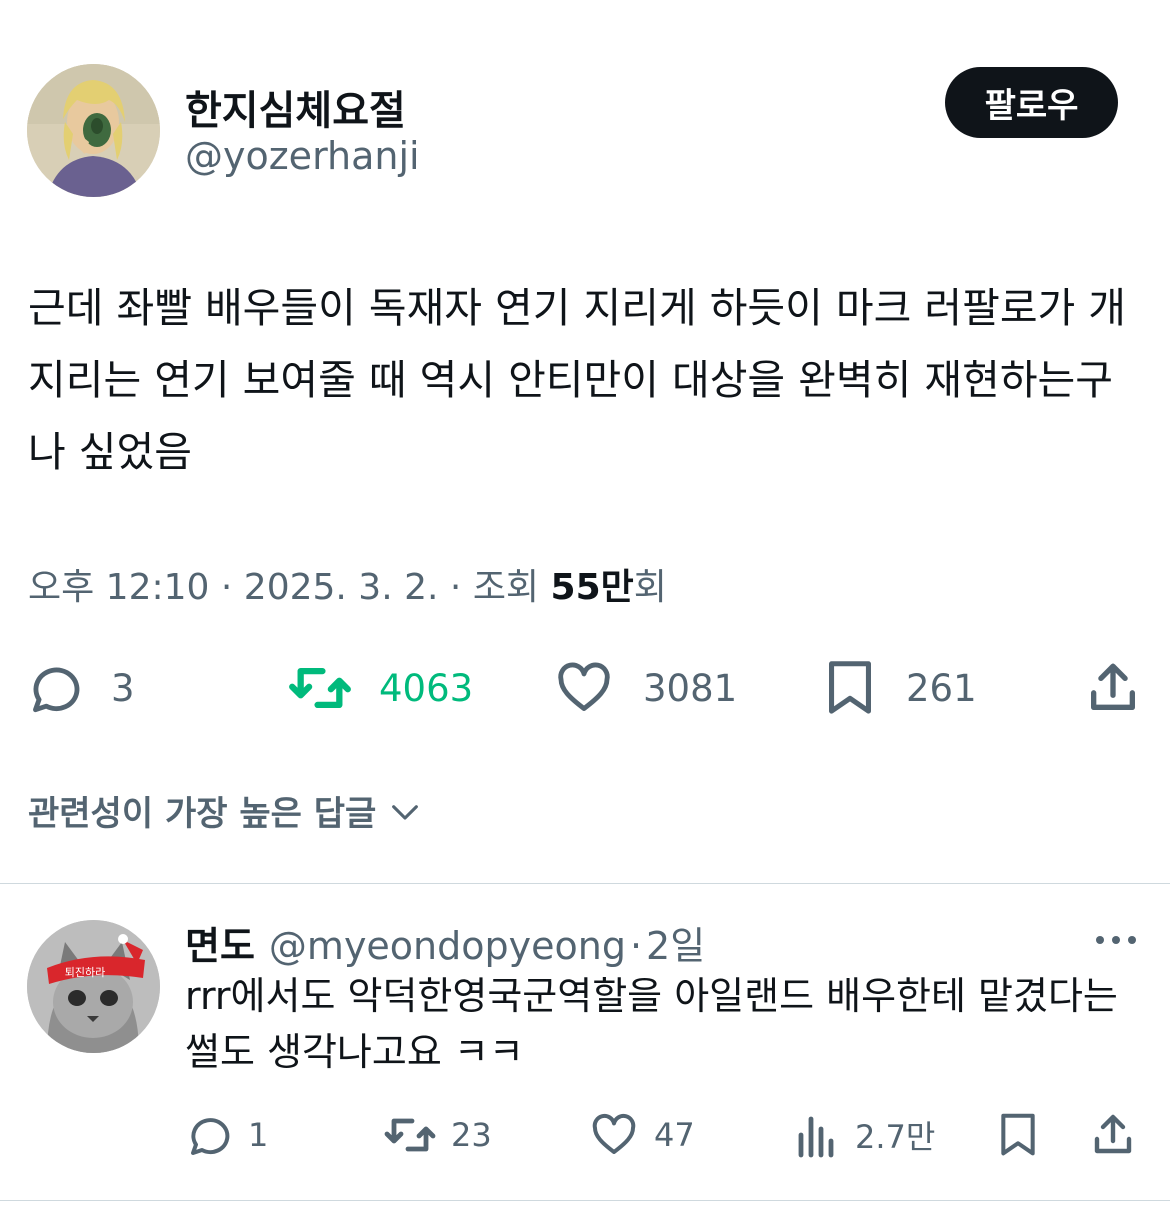  I want to click on views-suffix: 회, so click(650, 587).